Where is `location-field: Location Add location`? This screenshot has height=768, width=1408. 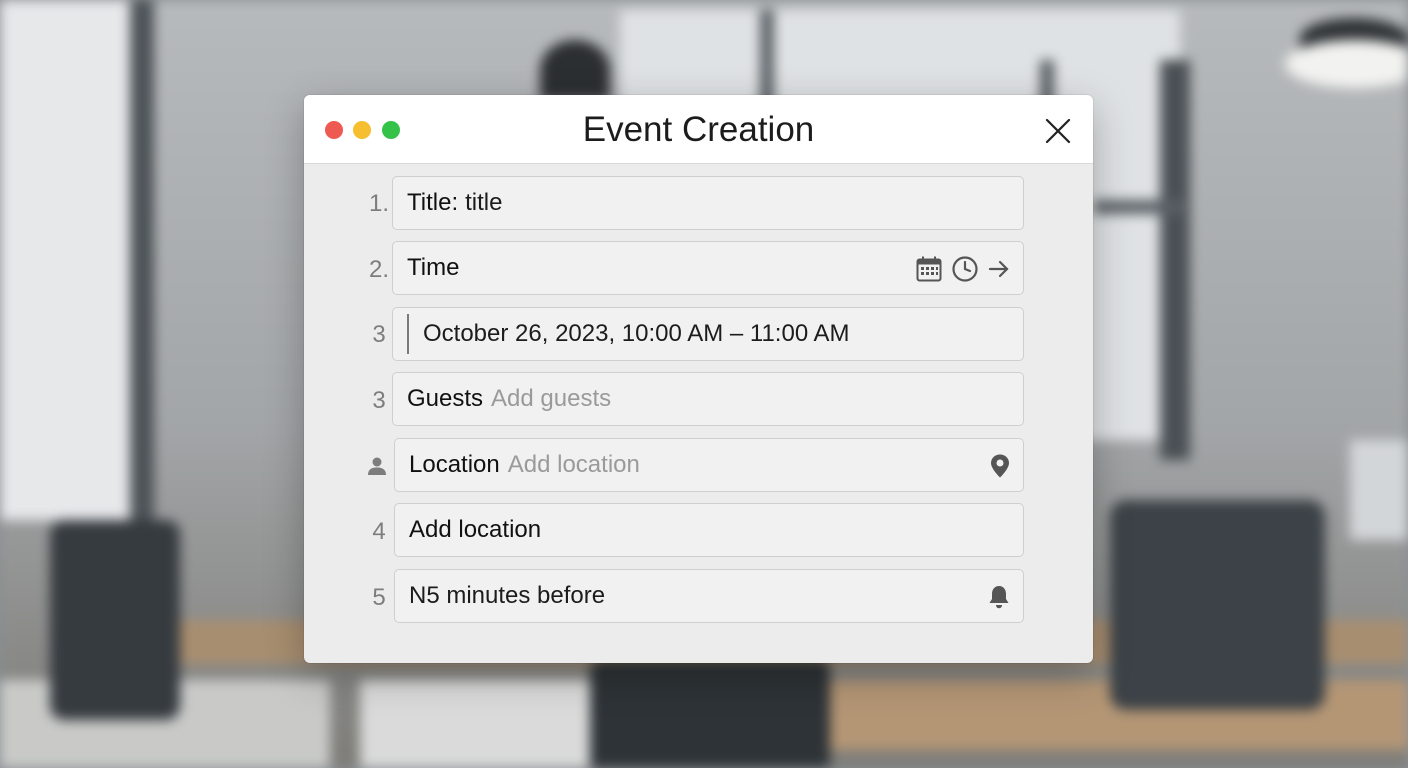
location-field: Location Add location is located at coordinates (709, 465).